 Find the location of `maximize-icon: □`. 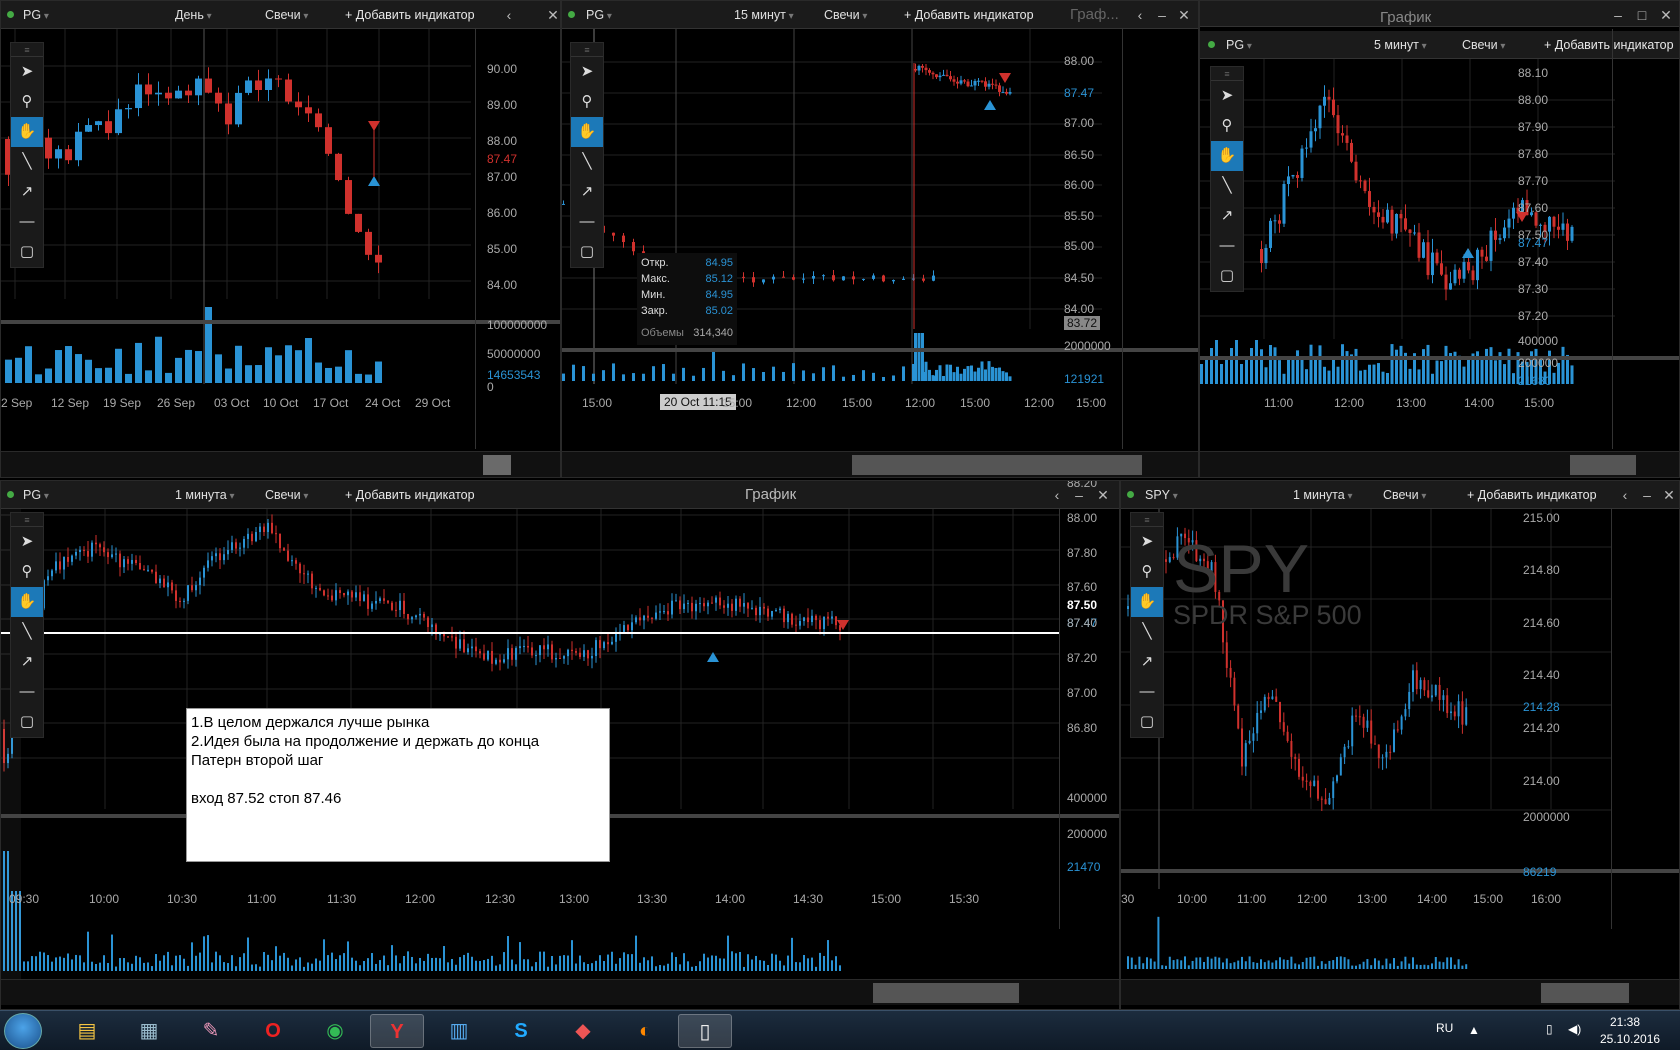

maximize-icon: □ is located at coordinates (1642, 15).